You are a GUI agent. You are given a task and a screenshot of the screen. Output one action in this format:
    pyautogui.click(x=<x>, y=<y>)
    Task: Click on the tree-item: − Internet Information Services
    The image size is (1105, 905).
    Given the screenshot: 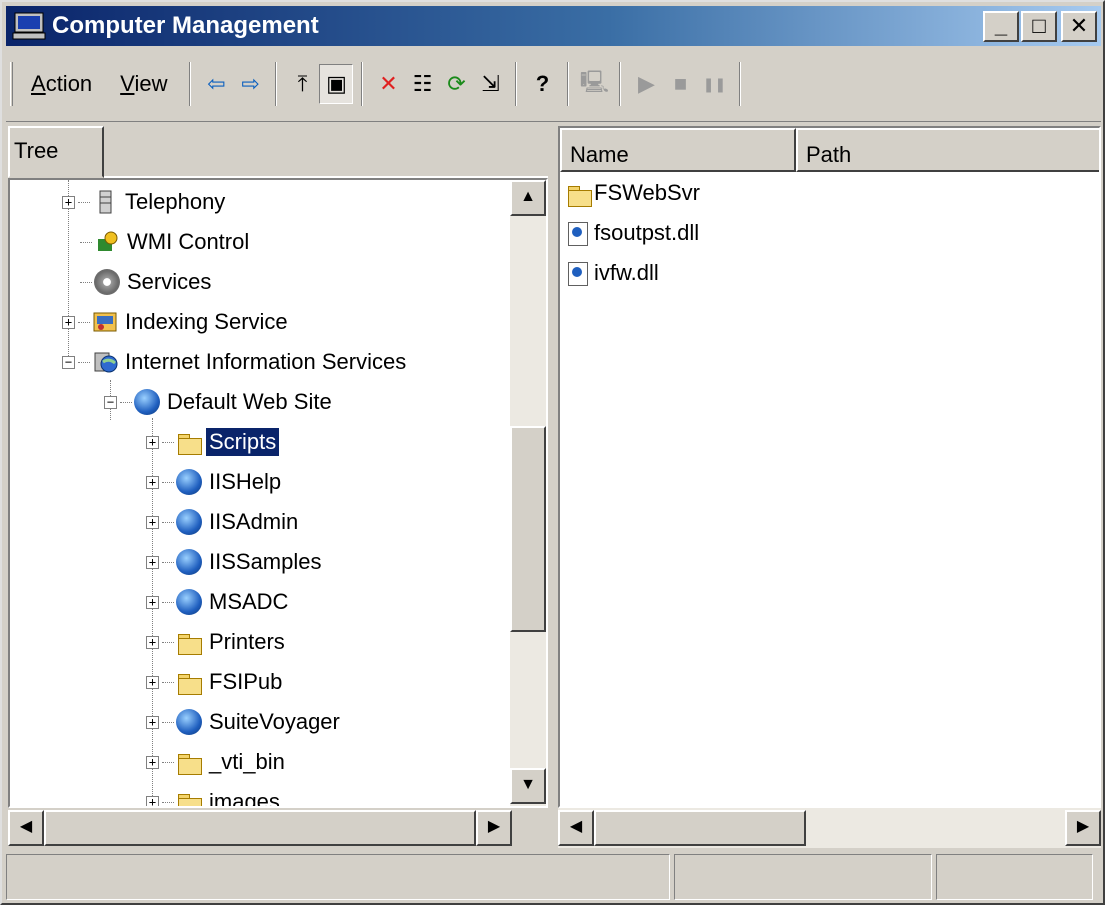 What is the action you would take?
    pyautogui.click(x=235, y=362)
    